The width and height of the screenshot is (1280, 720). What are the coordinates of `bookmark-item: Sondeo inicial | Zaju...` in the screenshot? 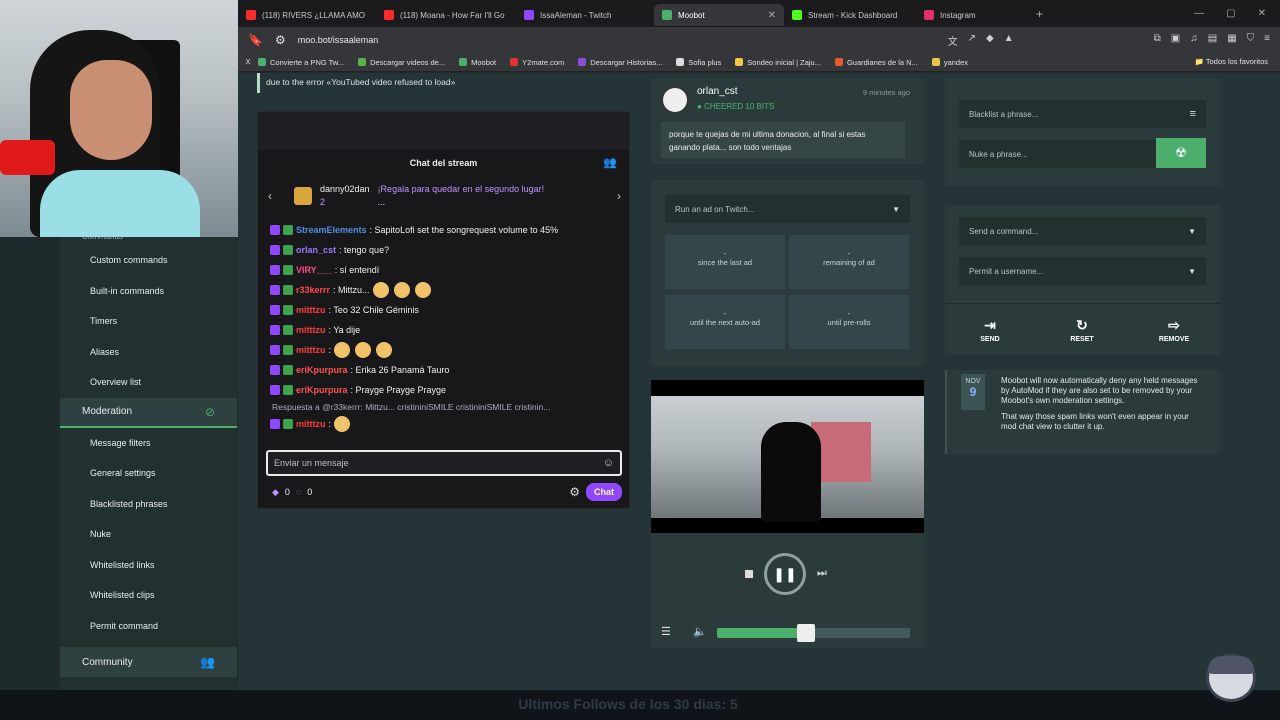 It's located at (778, 62).